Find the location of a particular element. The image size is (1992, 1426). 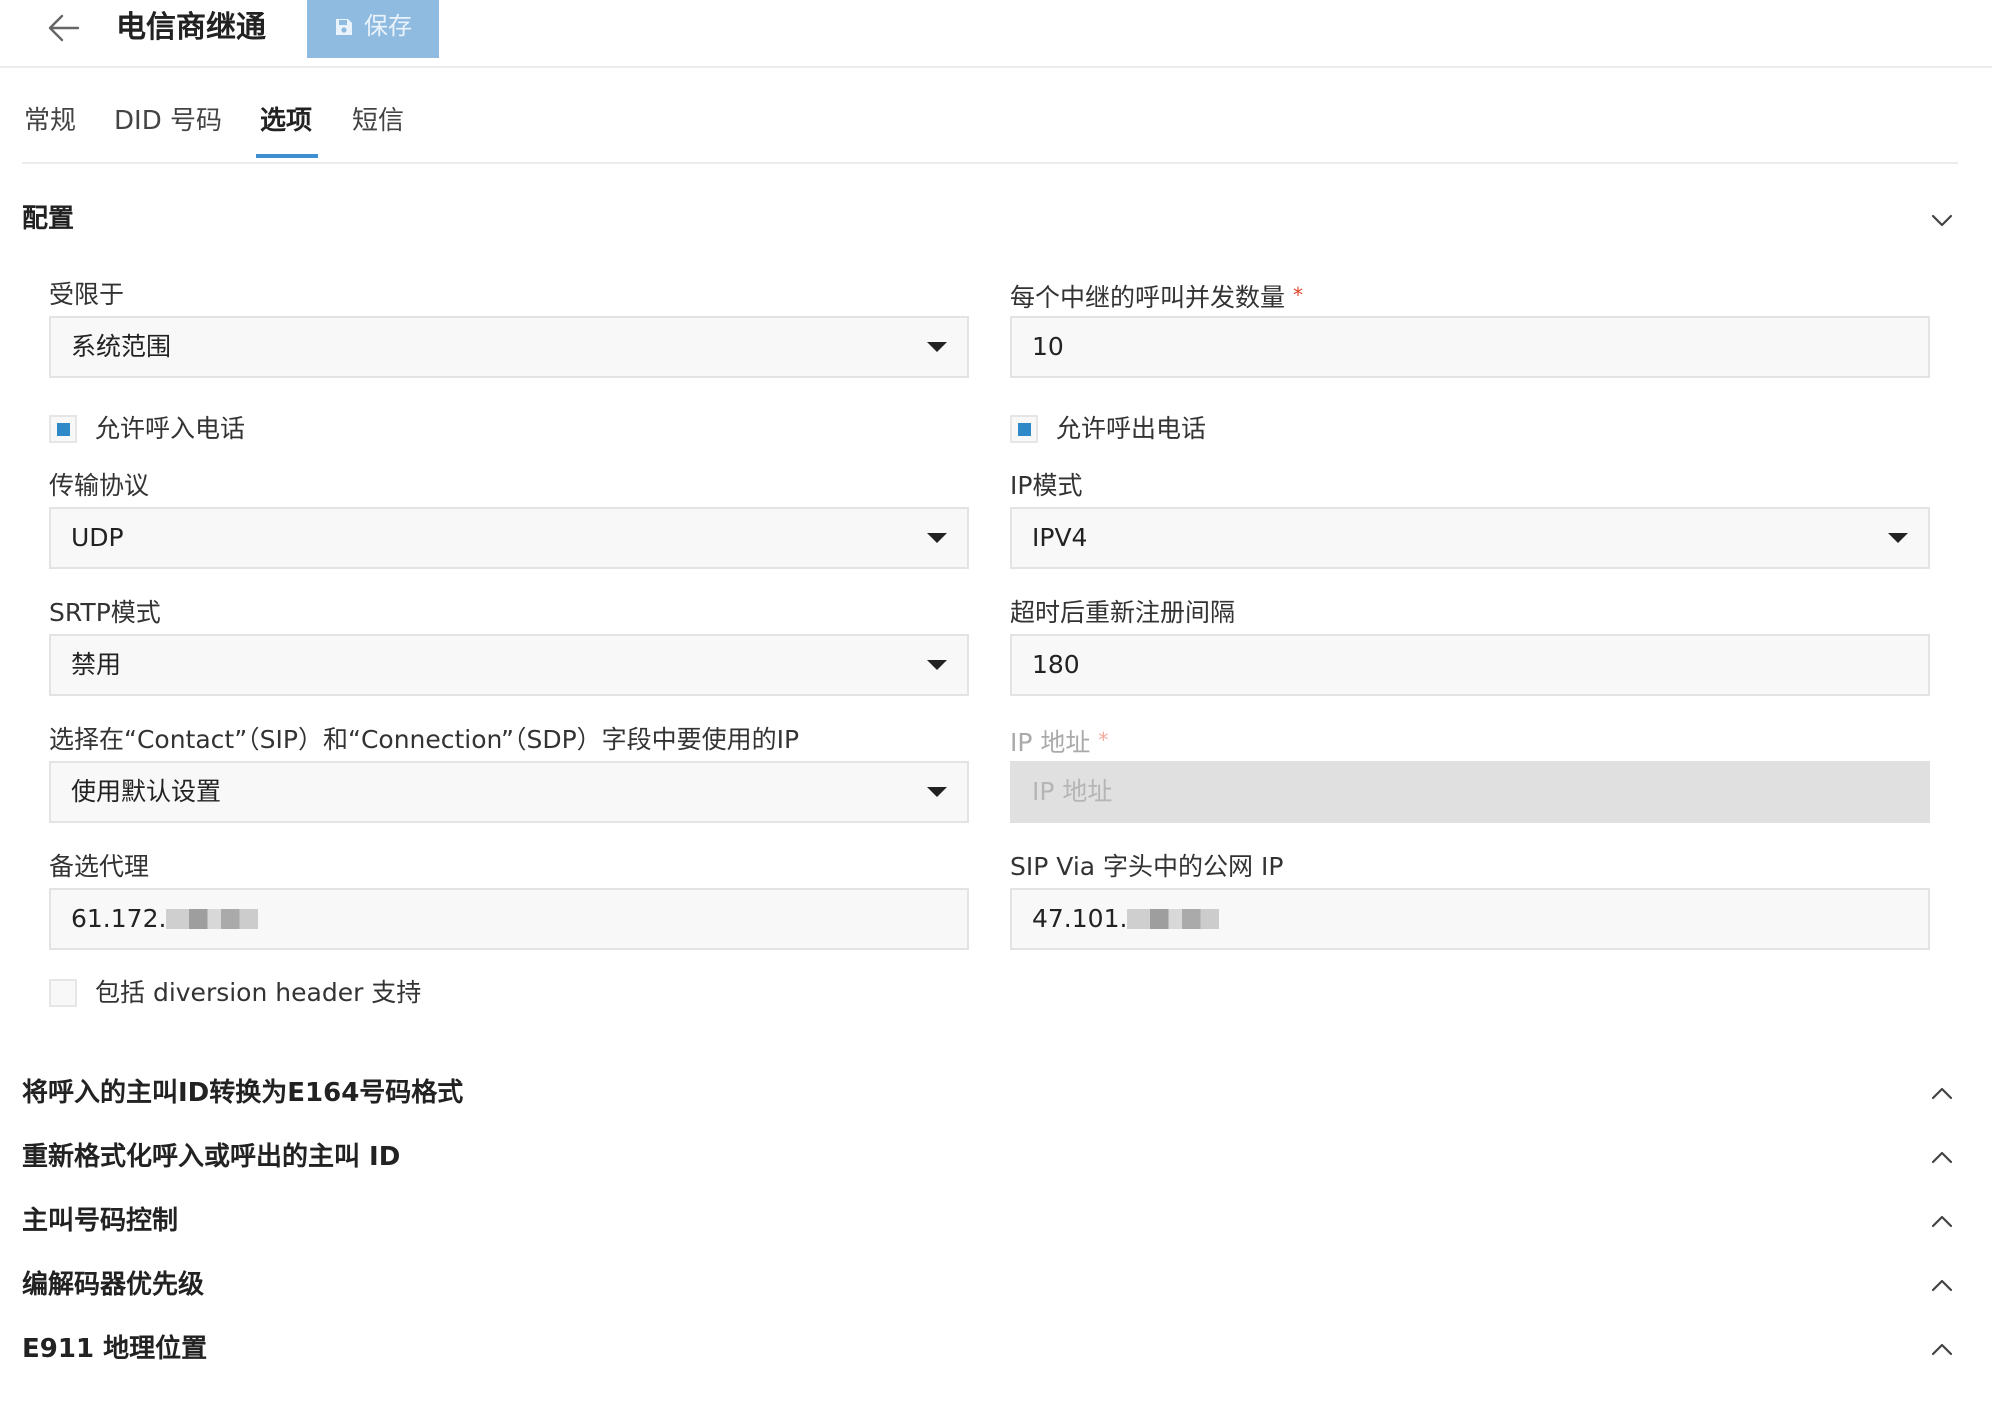

srtp-value: 禁用 is located at coordinates (96, 664).